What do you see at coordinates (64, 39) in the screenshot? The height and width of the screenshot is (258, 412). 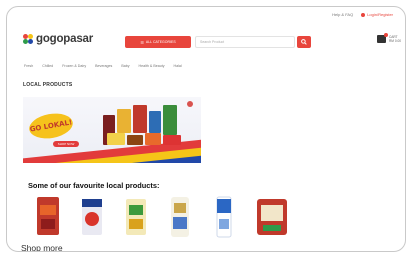 I see `logo-text: gogopasar` at bounding box center [64, 39].